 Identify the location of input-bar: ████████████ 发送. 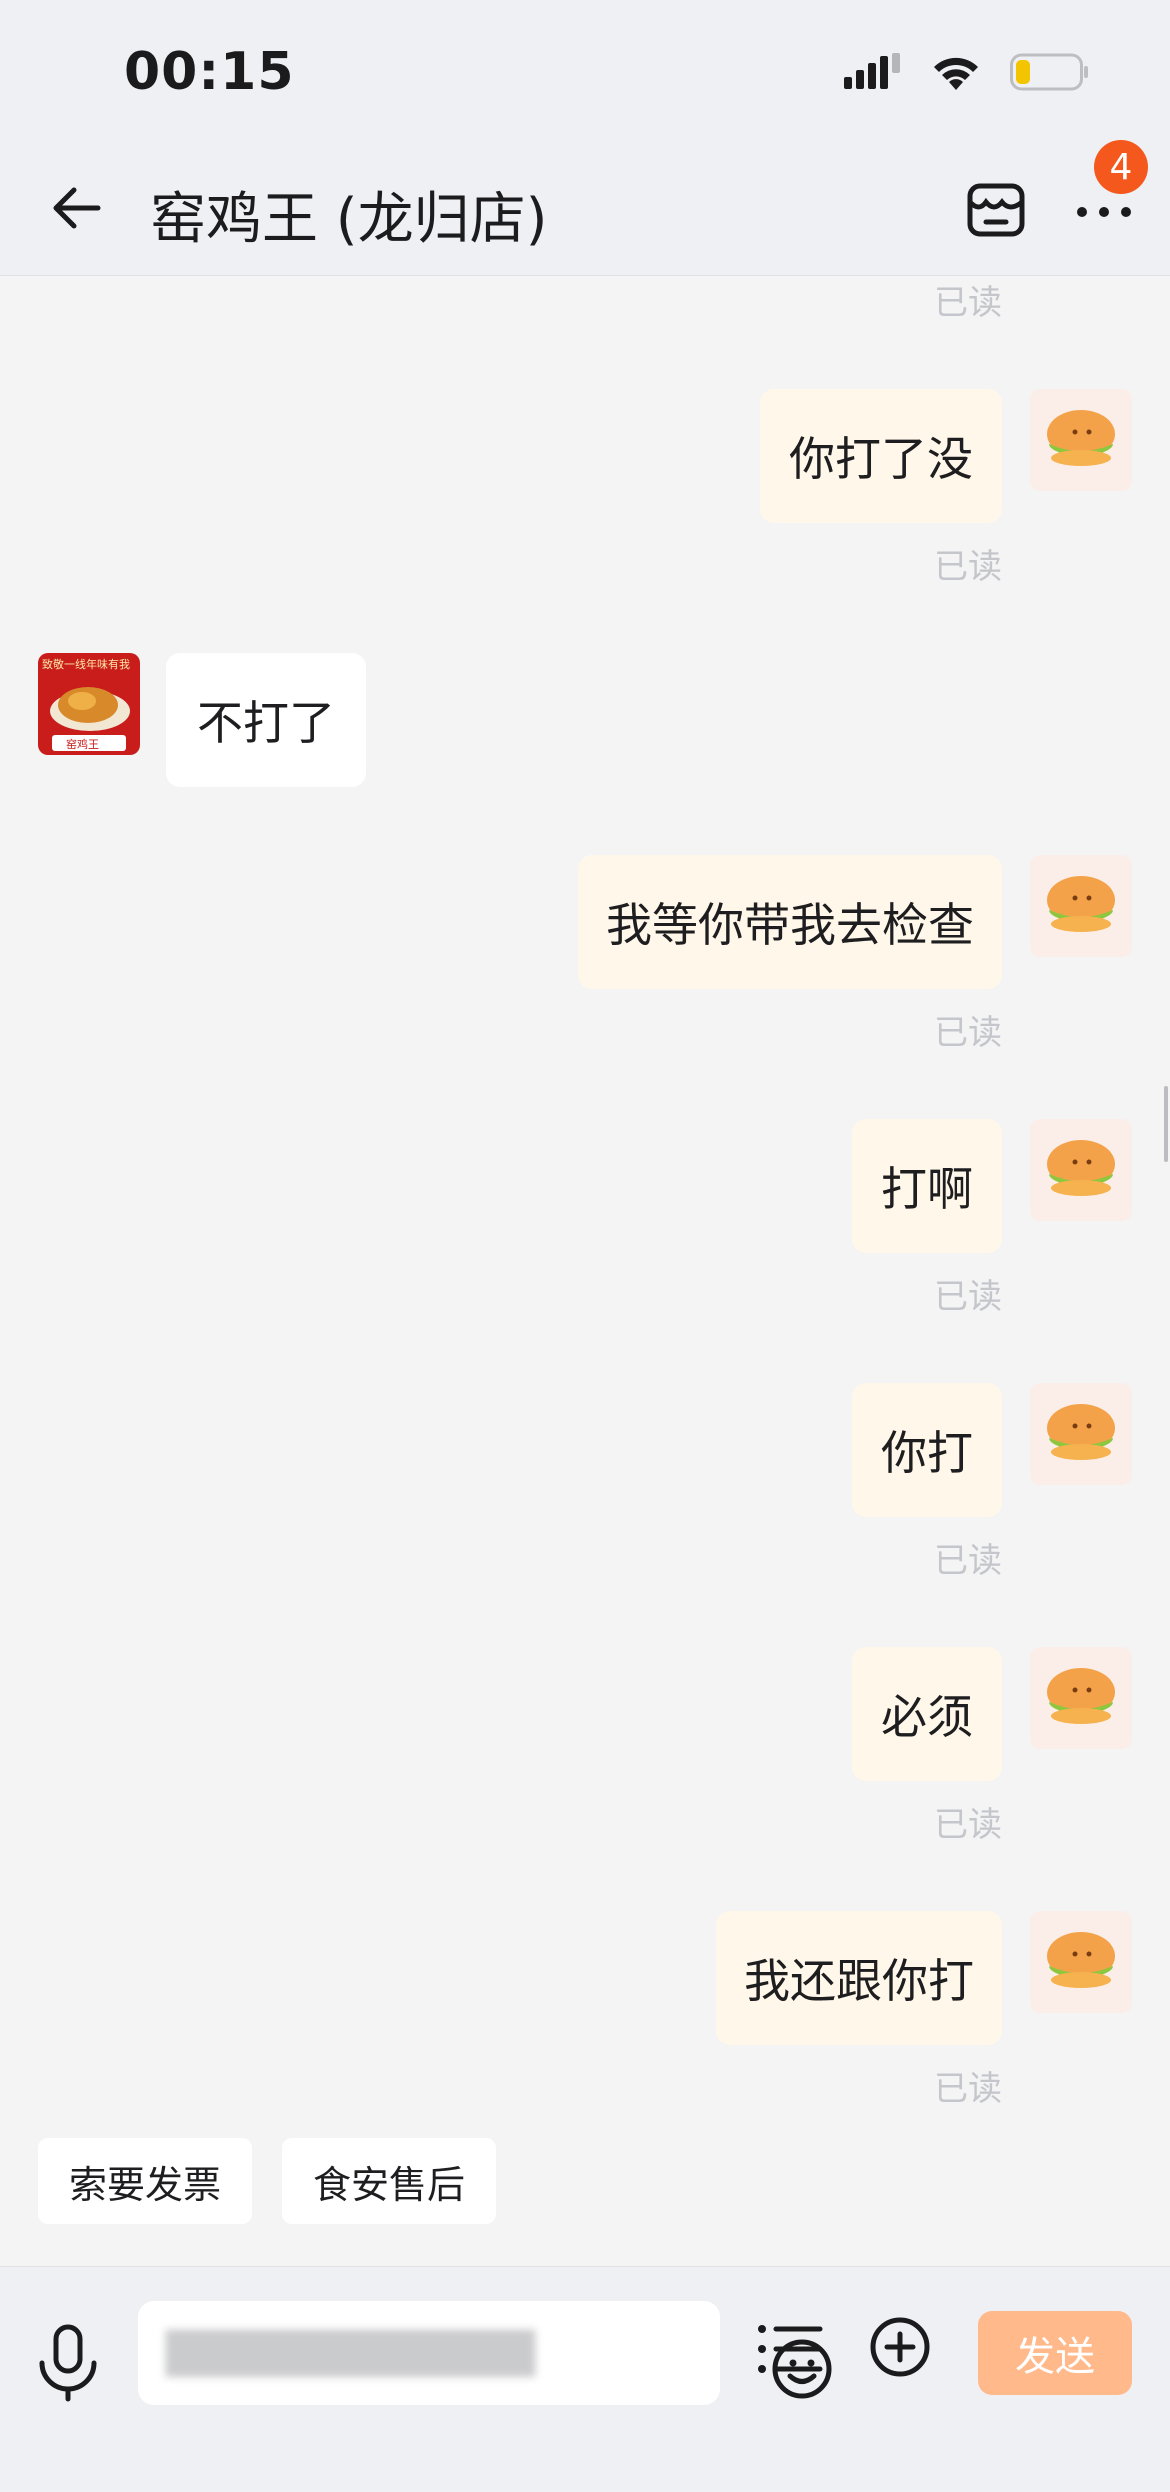
(585, 2379).